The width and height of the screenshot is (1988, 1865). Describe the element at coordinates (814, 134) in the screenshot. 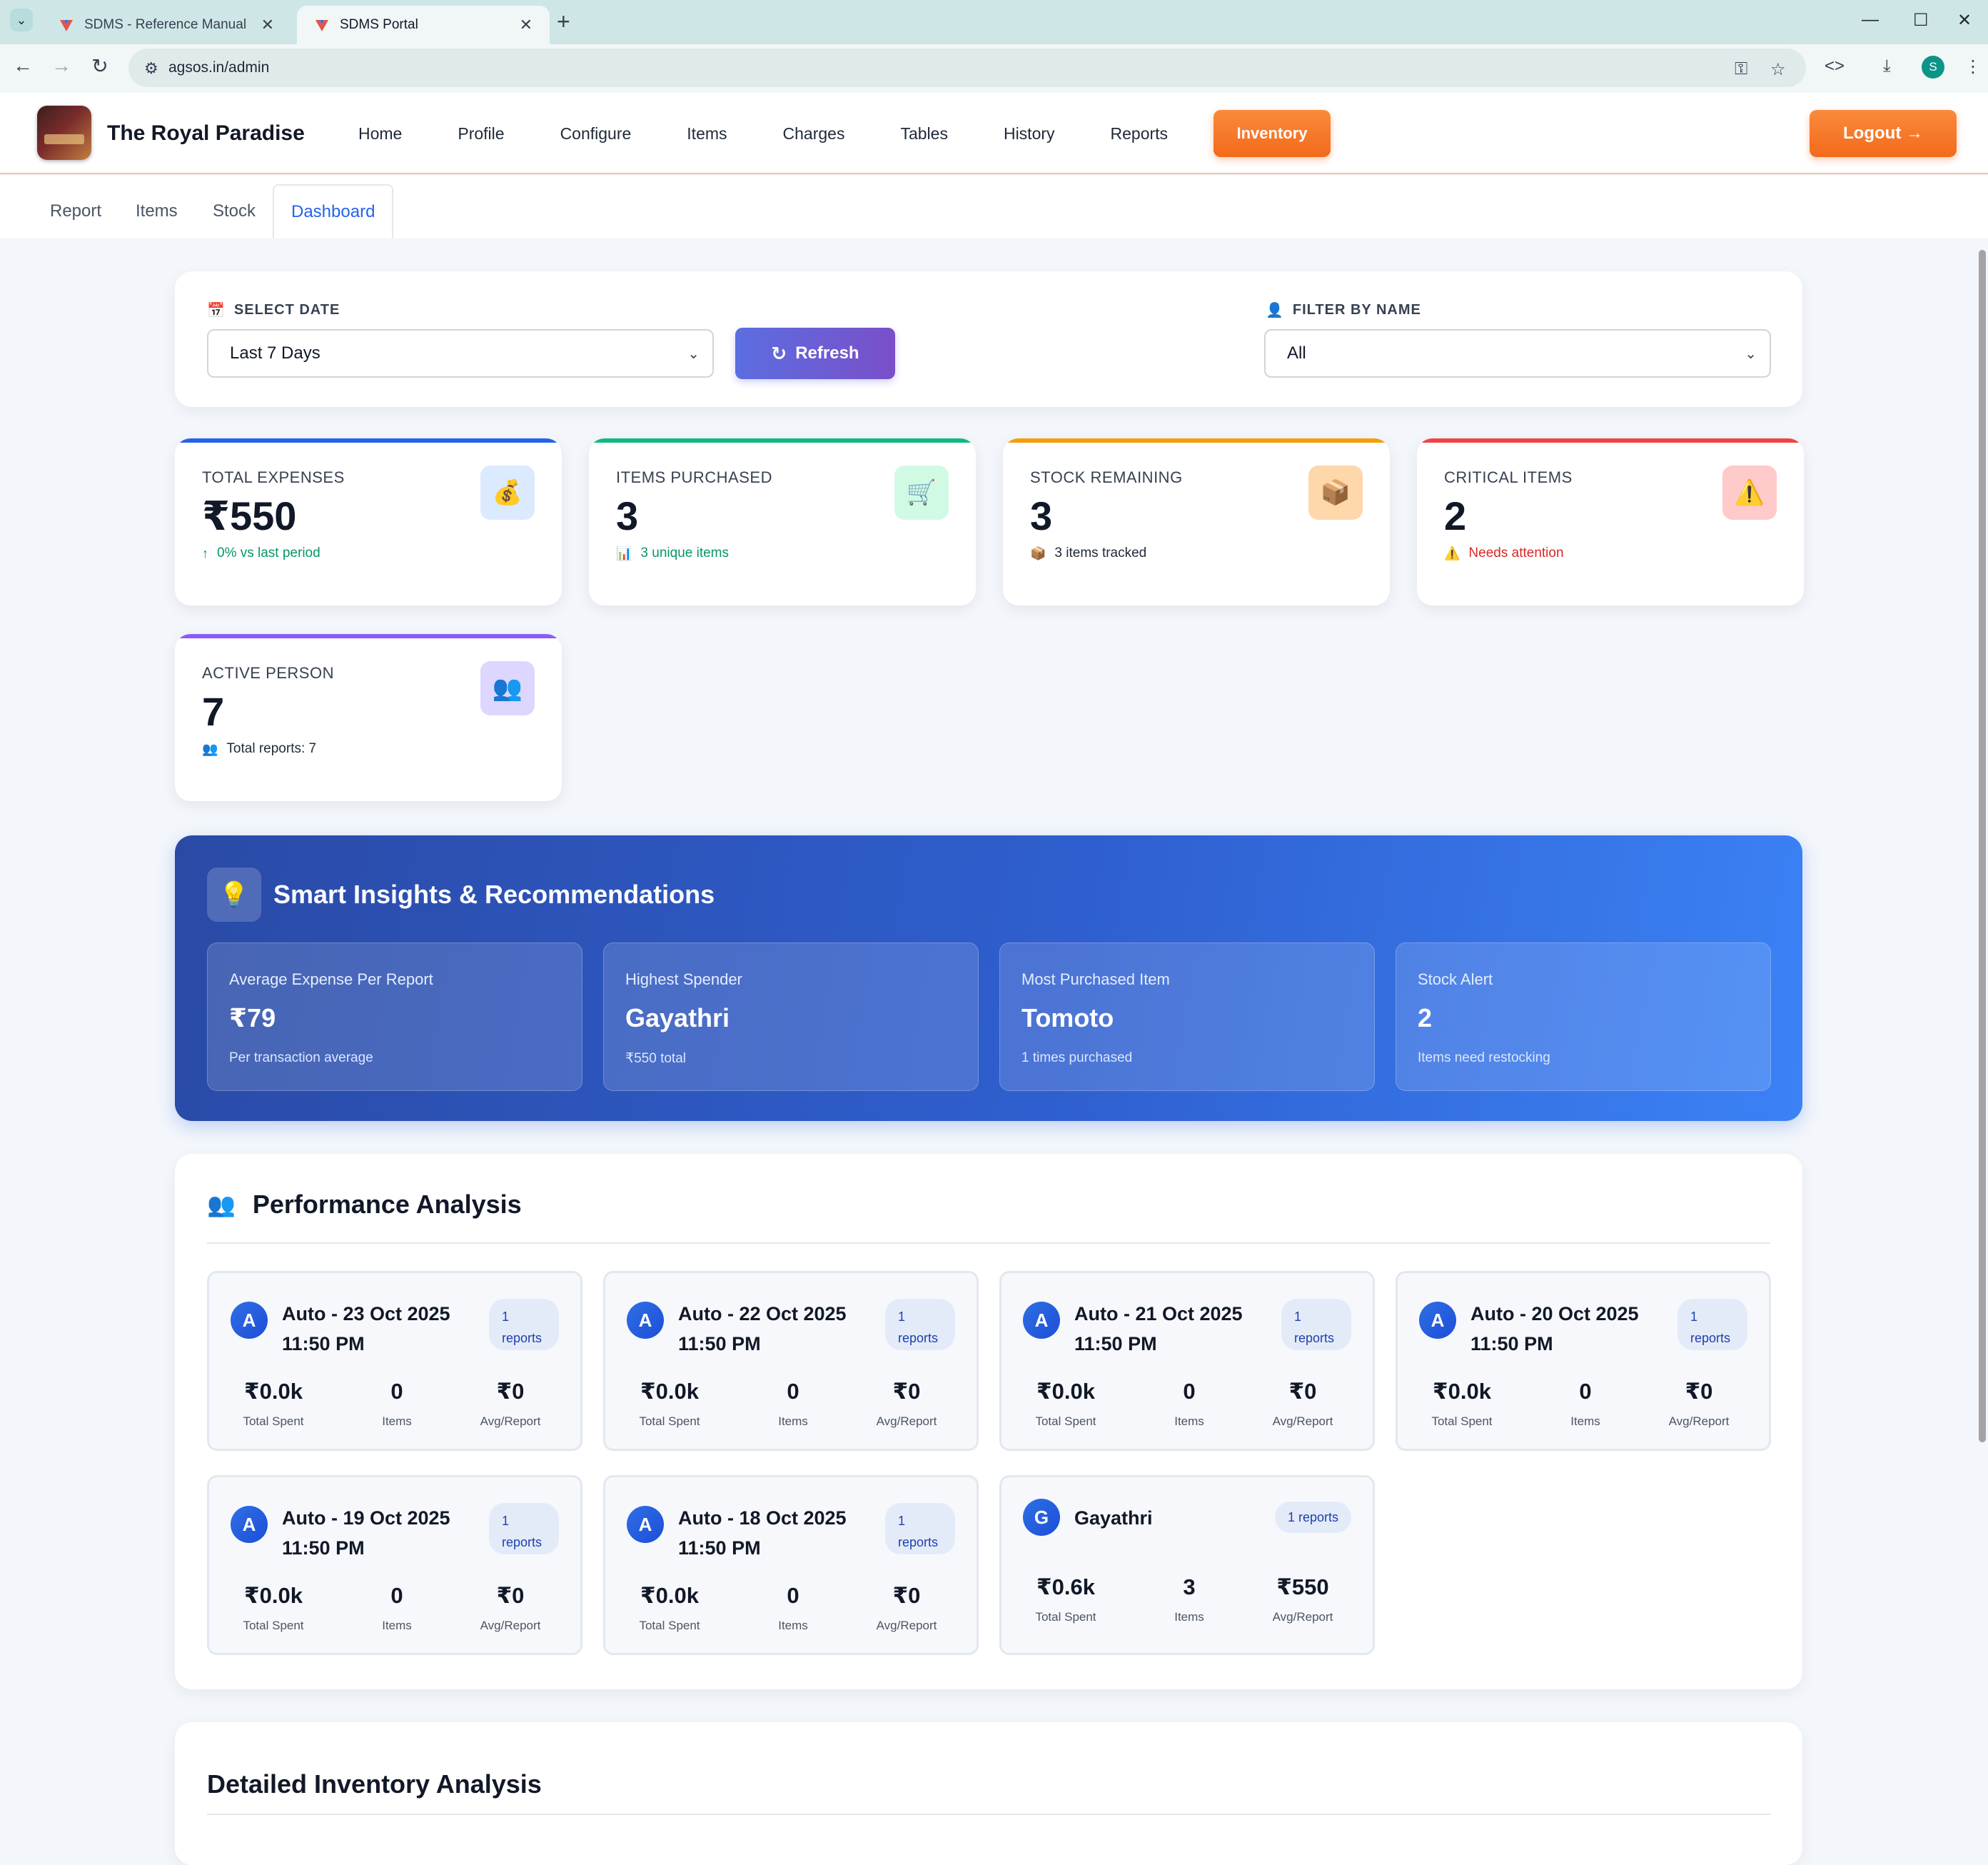

I see `nav-charges: Charges` at that location.